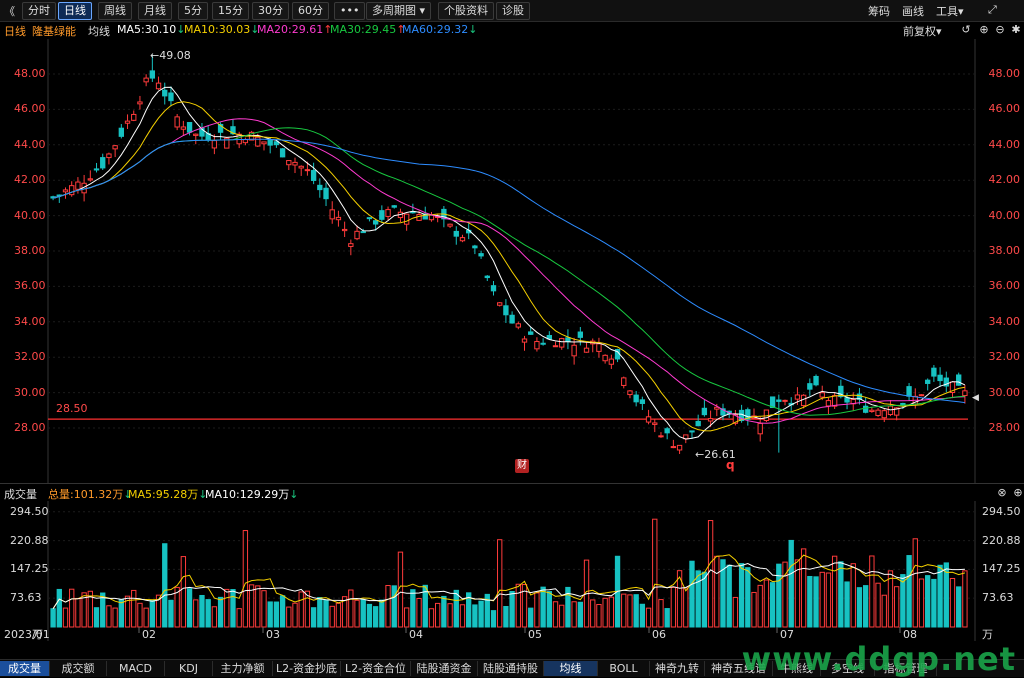  Describe the element at coordinates (78, 668) in the screenshot. I see `indicator-tab: 成交额` at that location.